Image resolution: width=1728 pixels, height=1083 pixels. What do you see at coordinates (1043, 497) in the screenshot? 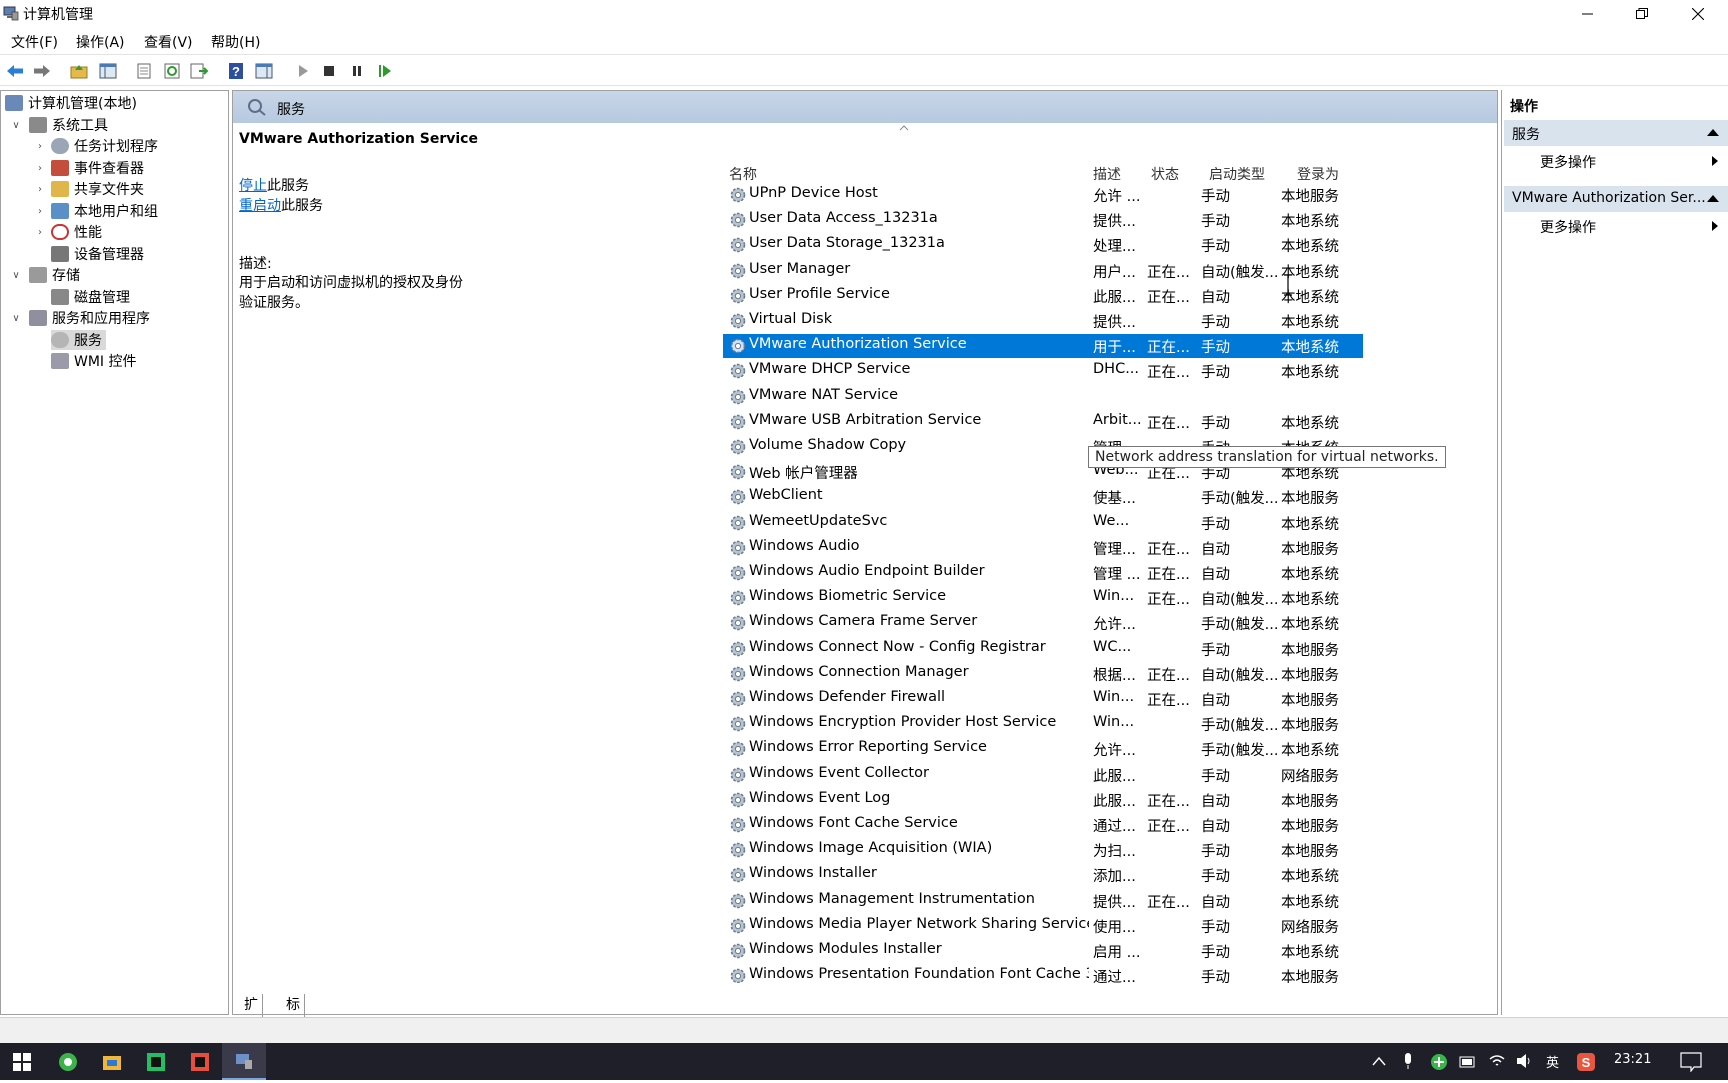
I see `table-row: WebClient 使基... 手动(触发... 本地服务` at bounding box center [1043, 497].